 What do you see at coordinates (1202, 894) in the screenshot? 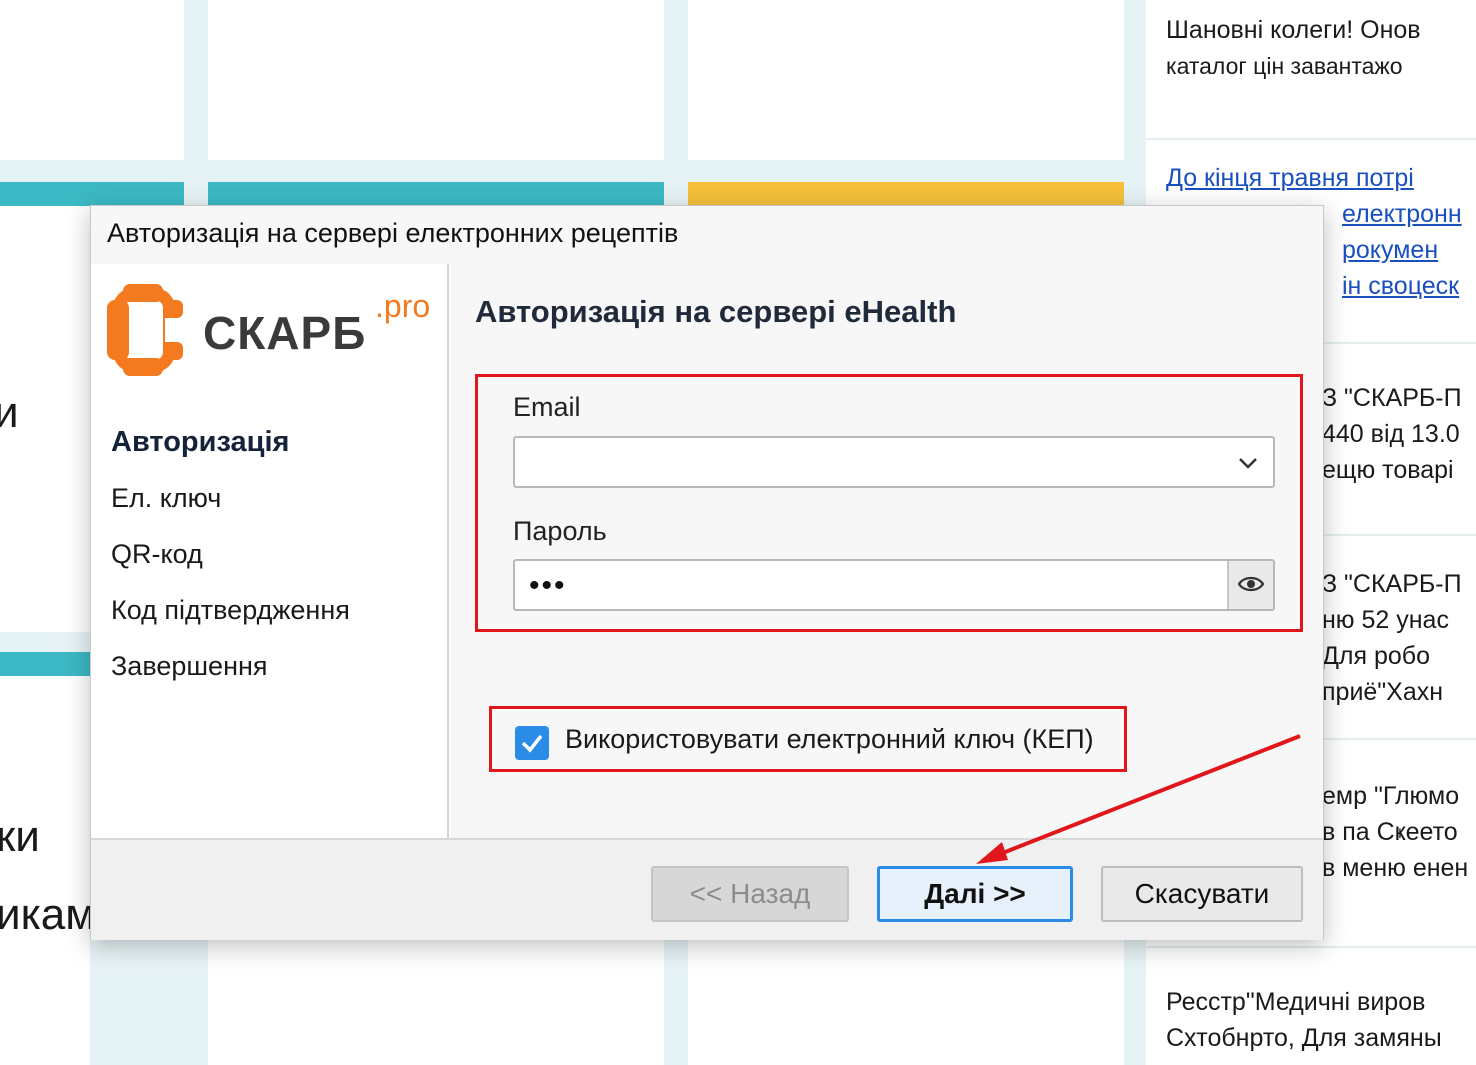
I see `cancel-button: Скасувати` at bounding box center [1202, 894].